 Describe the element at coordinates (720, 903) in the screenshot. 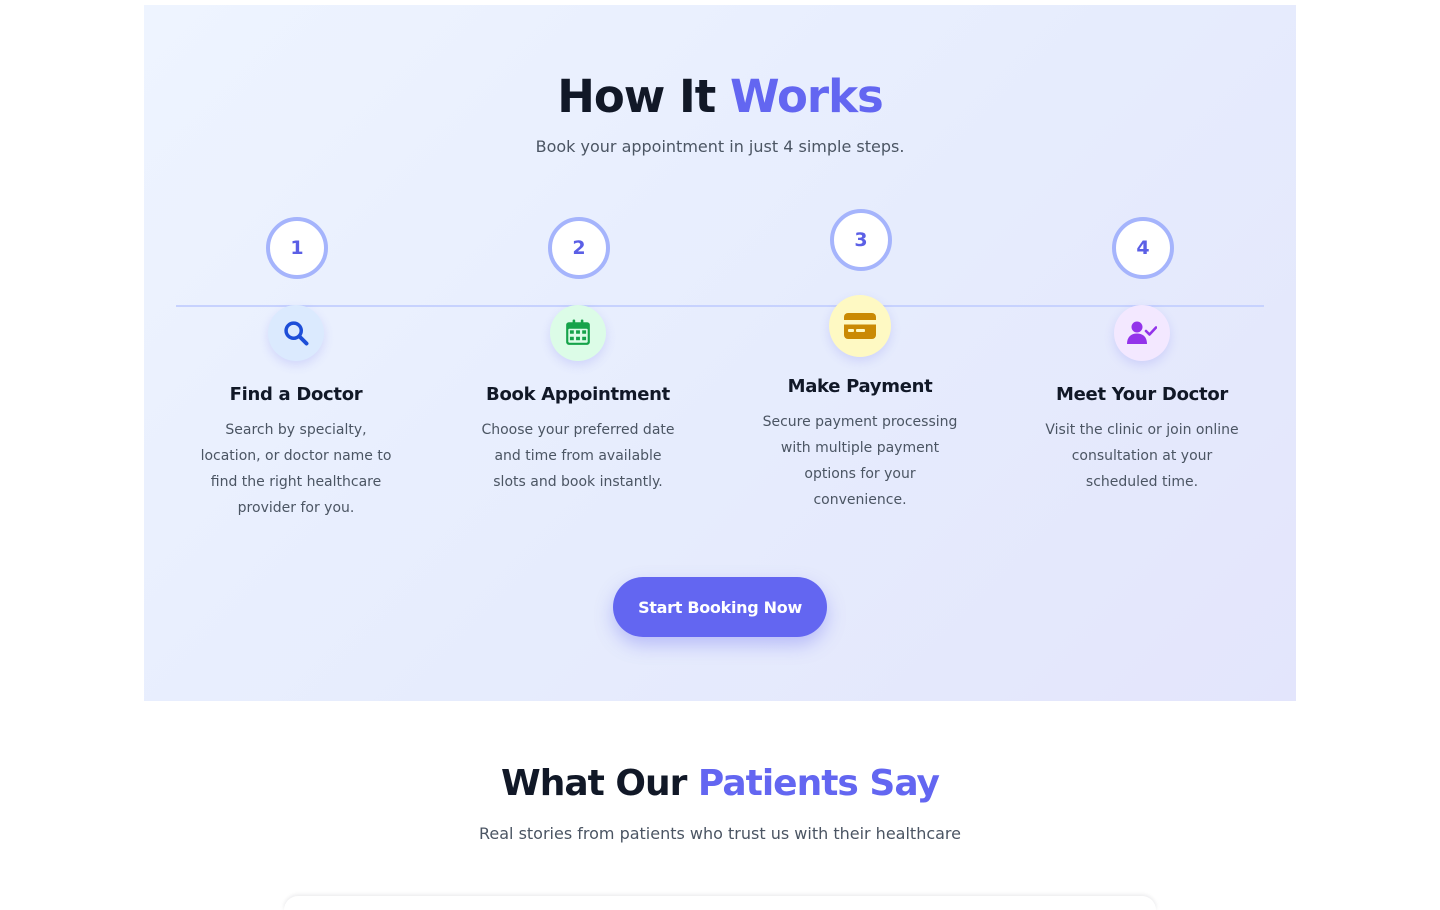

I see `testimonial-card` at that location.